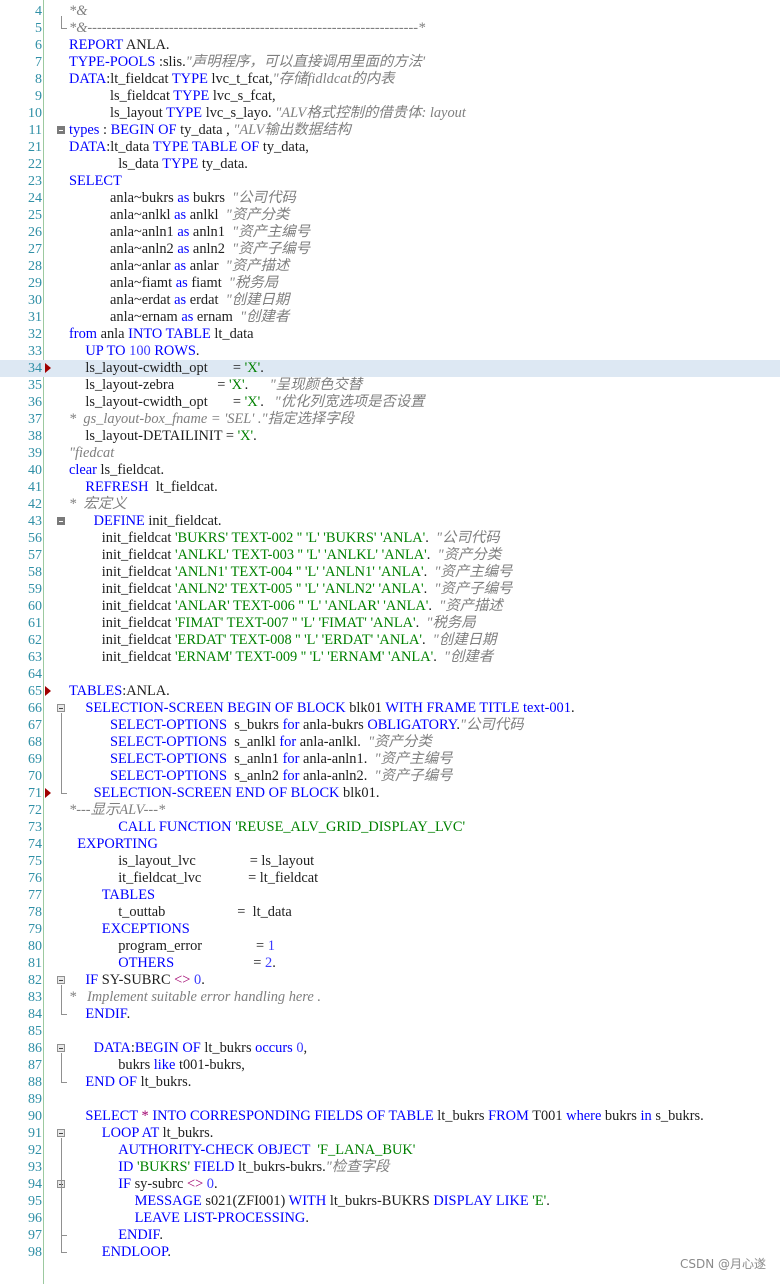  Describe the element at coordinates (390, 368) in the screenshot. I see `code-line: 34 ls_layout-cwidth_opt = 'X'.` at that location.